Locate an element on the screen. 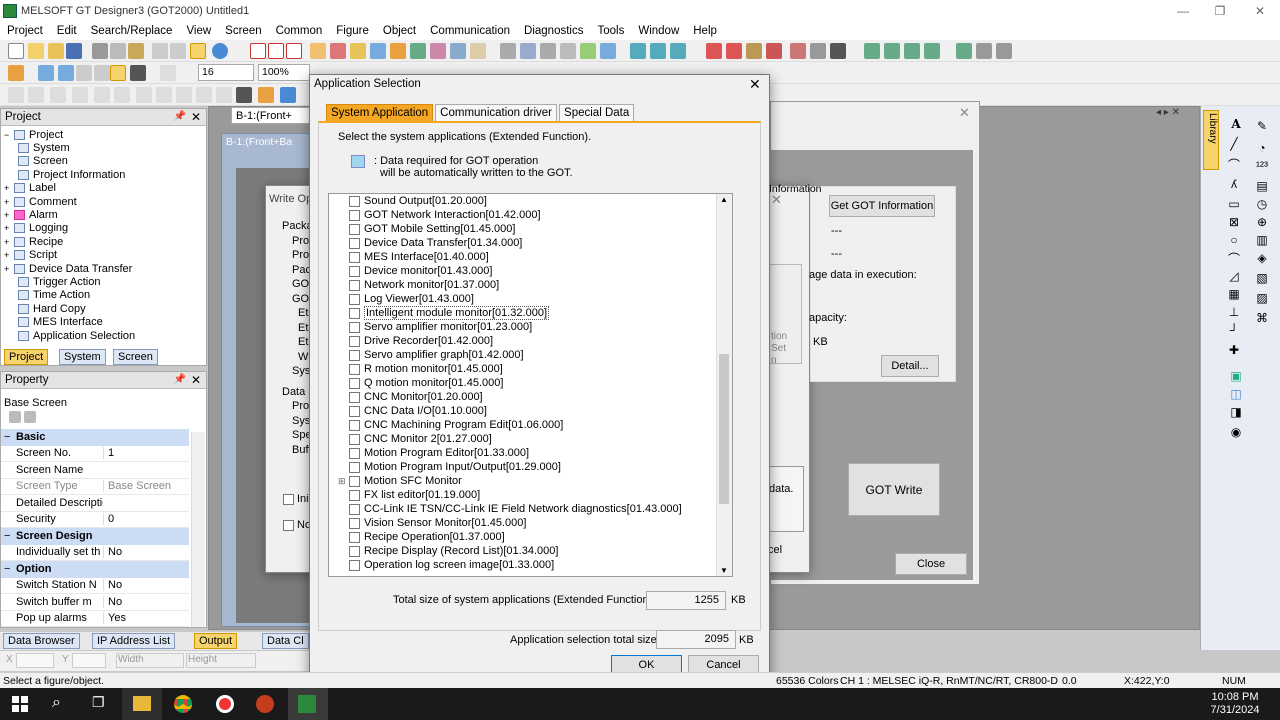 This screenshot has width=1280, height=720. list-item: CNC Monitor 2[01.27.000] is located at coordinates (410, 439).